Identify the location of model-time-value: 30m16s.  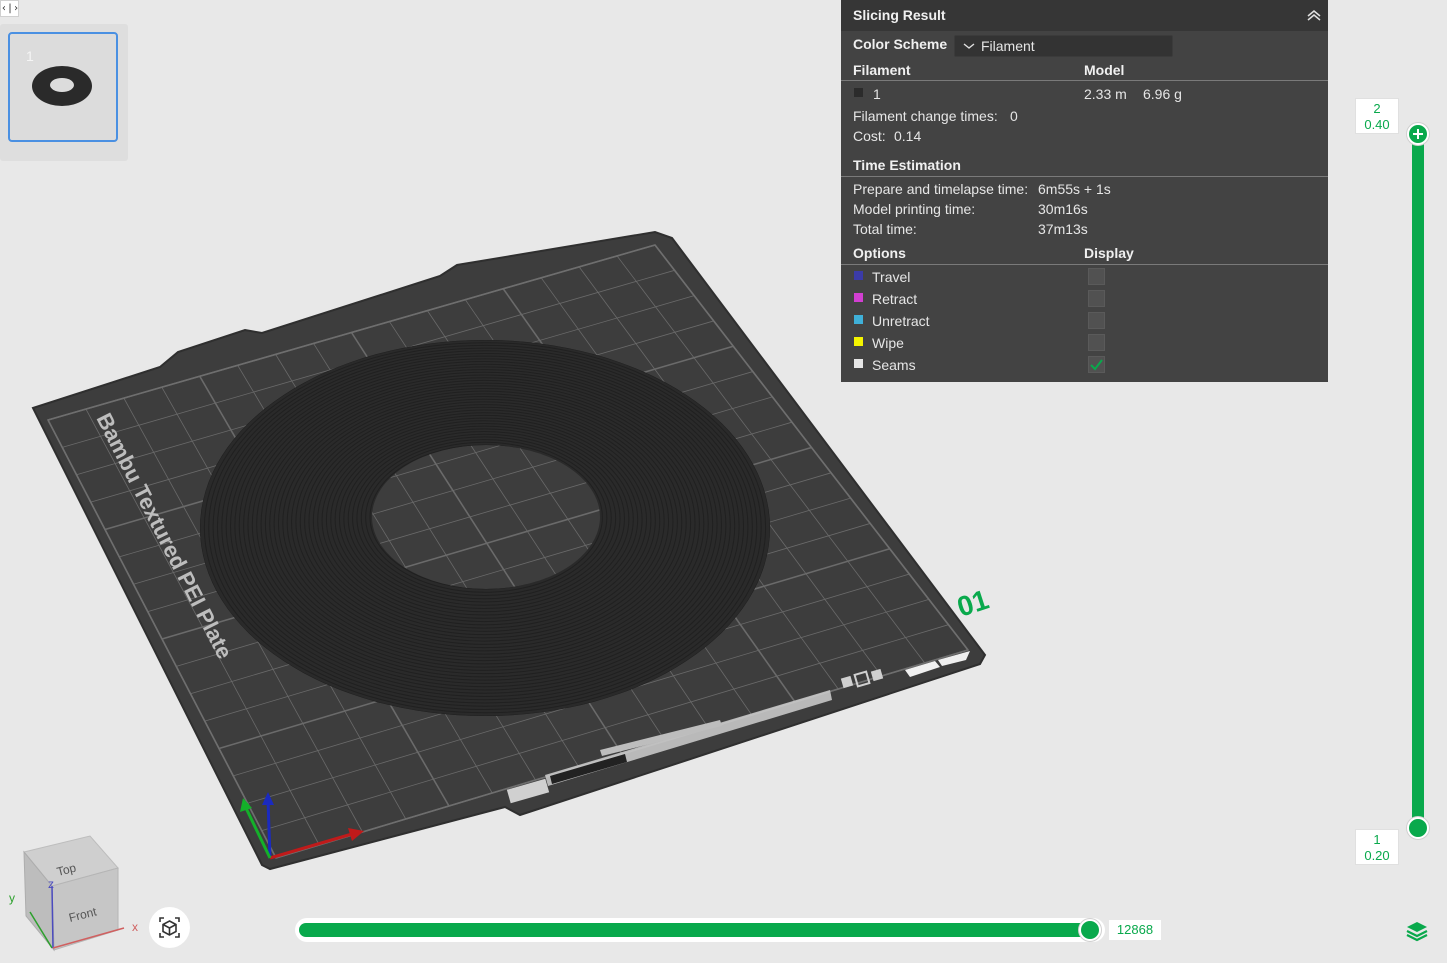
(1063, 209).